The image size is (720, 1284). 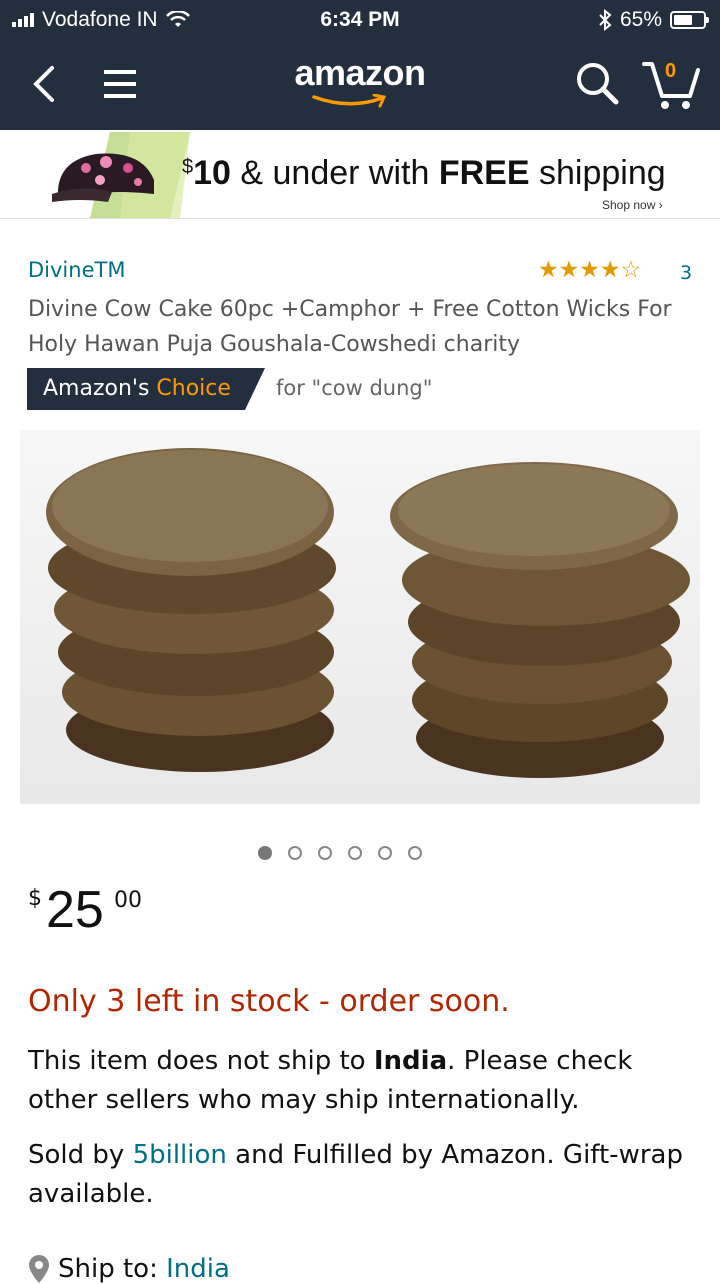 I want to click on banner-headline: $10 & under with FREE shipping, so click(x=424, y=173).